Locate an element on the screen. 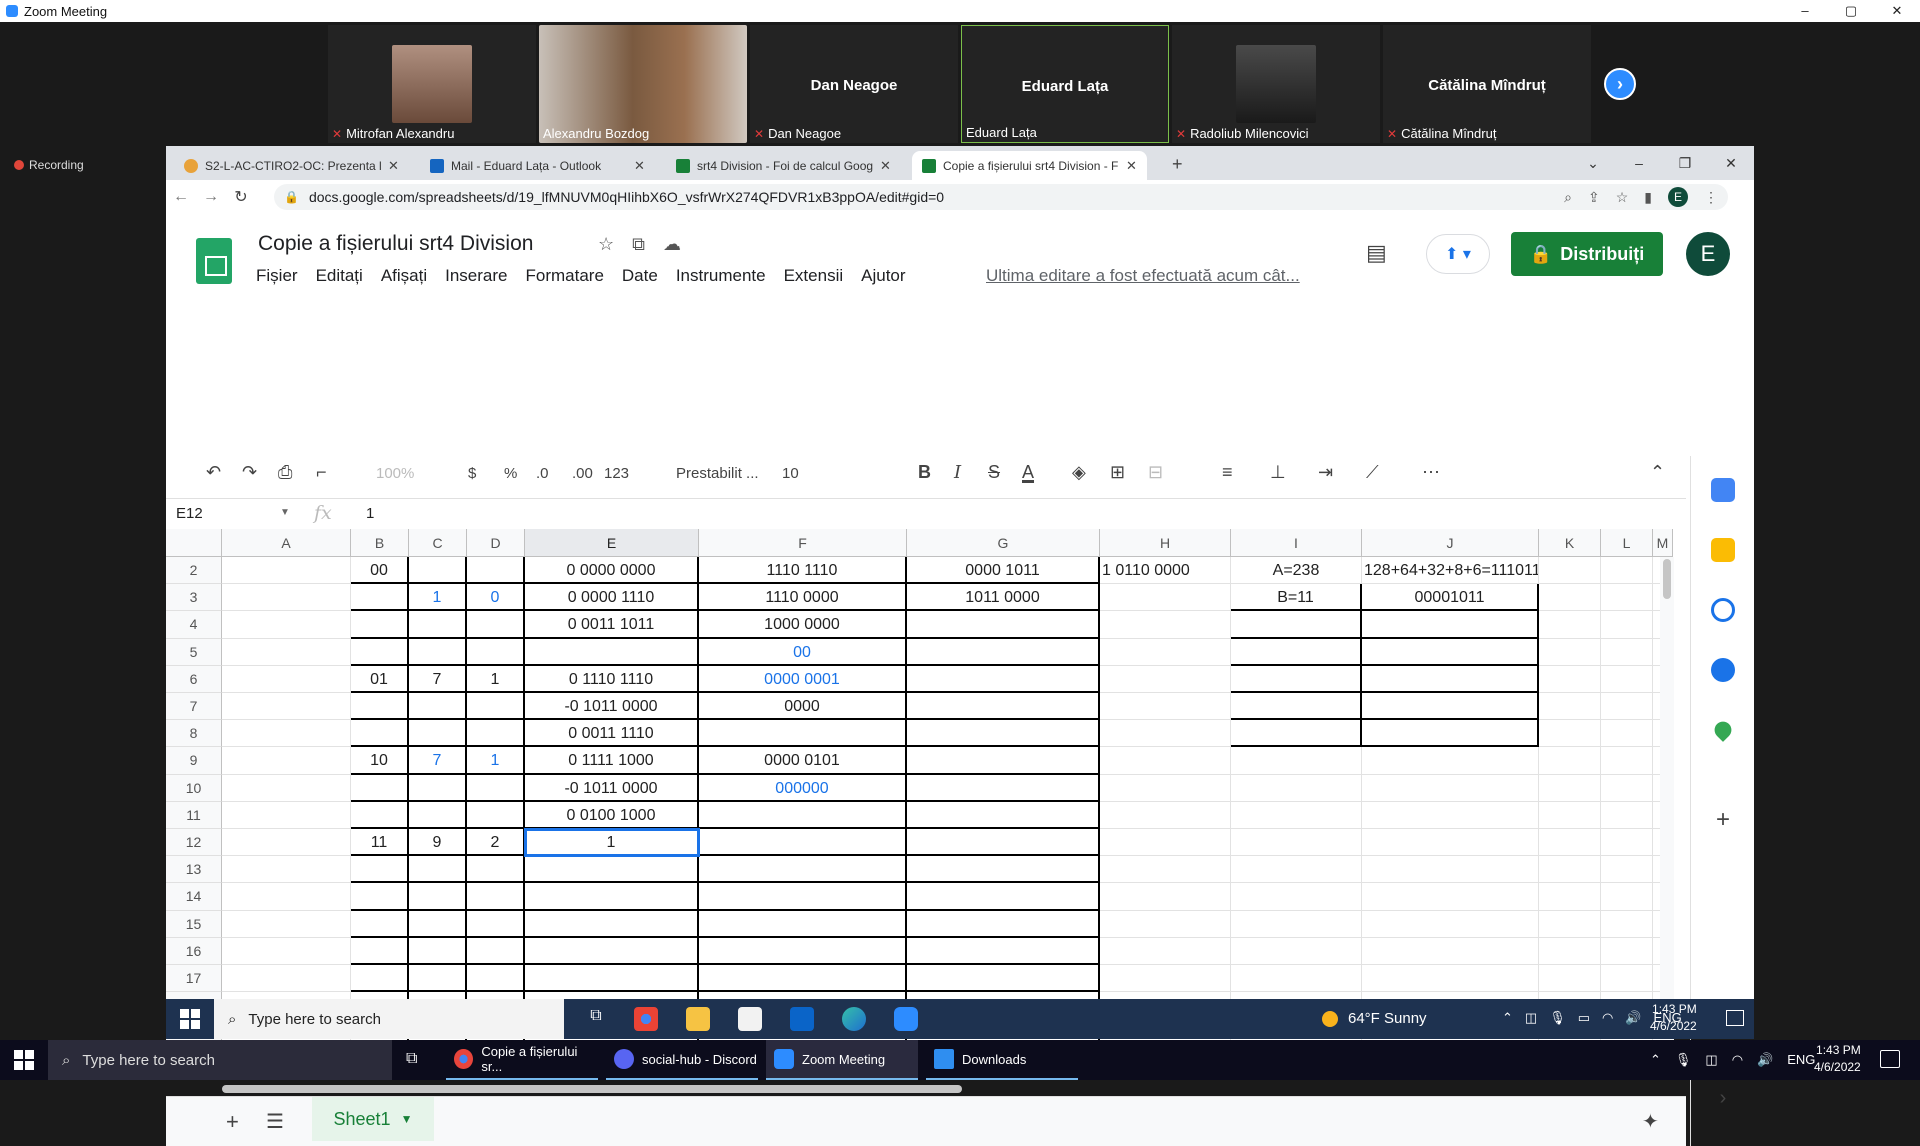 The height and width of the screenshot is (1146, 1920). cell-k5 is located at coordinates (1570, 652).